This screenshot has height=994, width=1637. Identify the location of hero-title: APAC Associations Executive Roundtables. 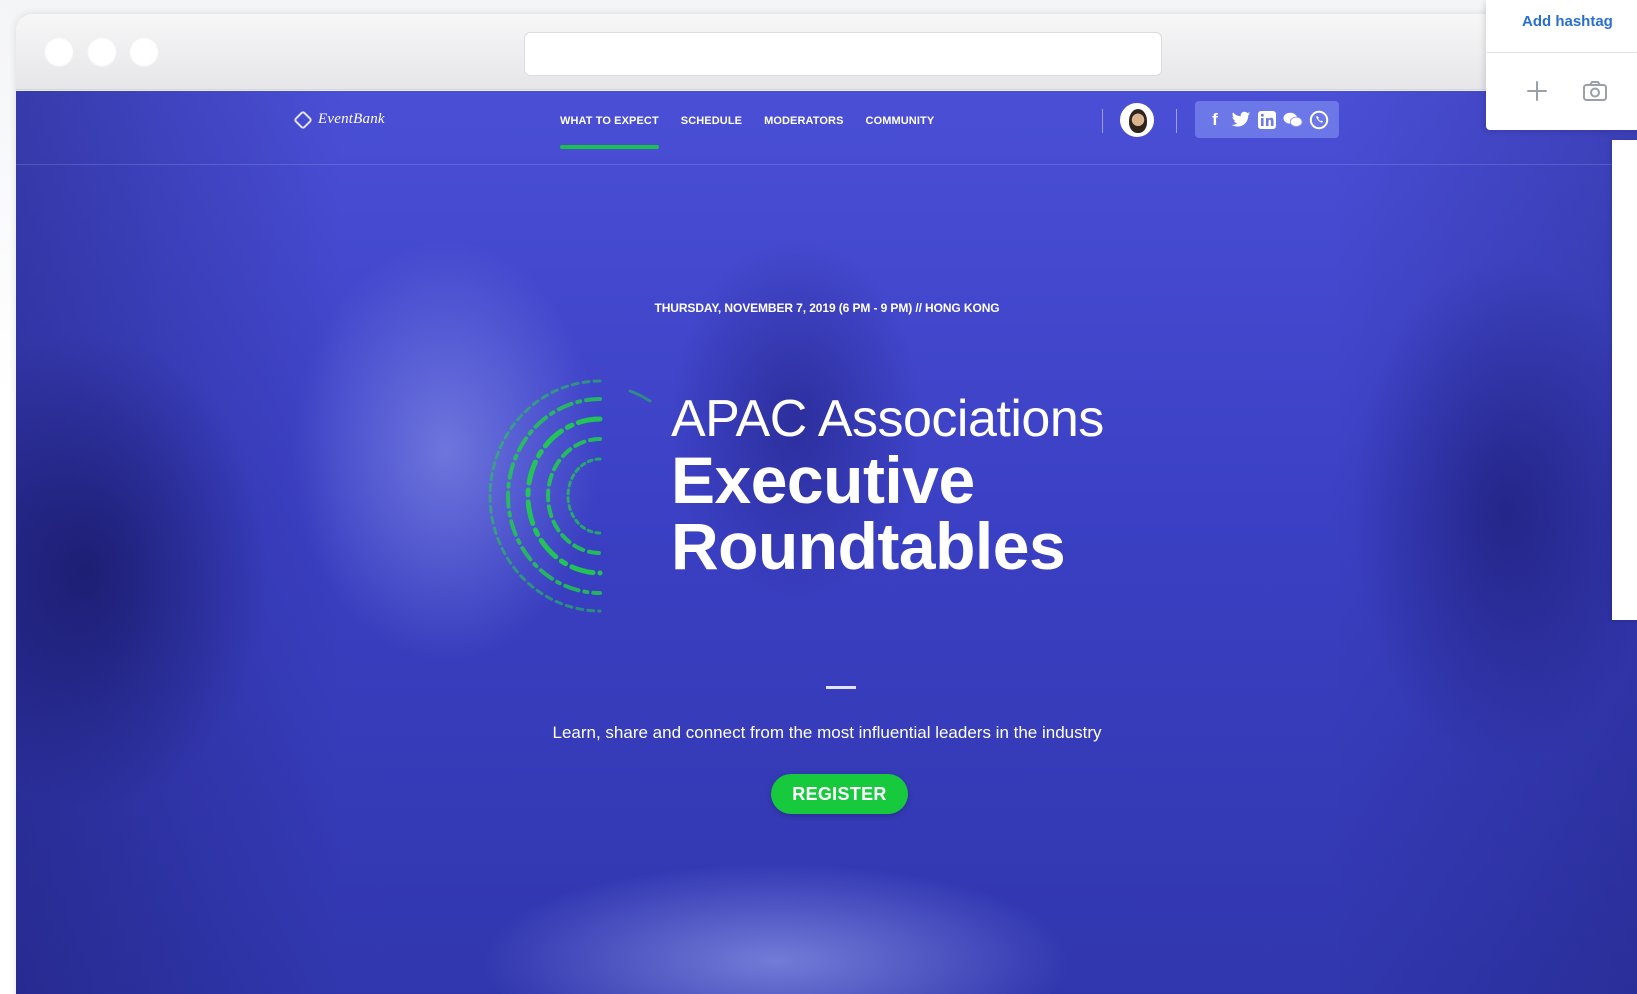
(887, 485).